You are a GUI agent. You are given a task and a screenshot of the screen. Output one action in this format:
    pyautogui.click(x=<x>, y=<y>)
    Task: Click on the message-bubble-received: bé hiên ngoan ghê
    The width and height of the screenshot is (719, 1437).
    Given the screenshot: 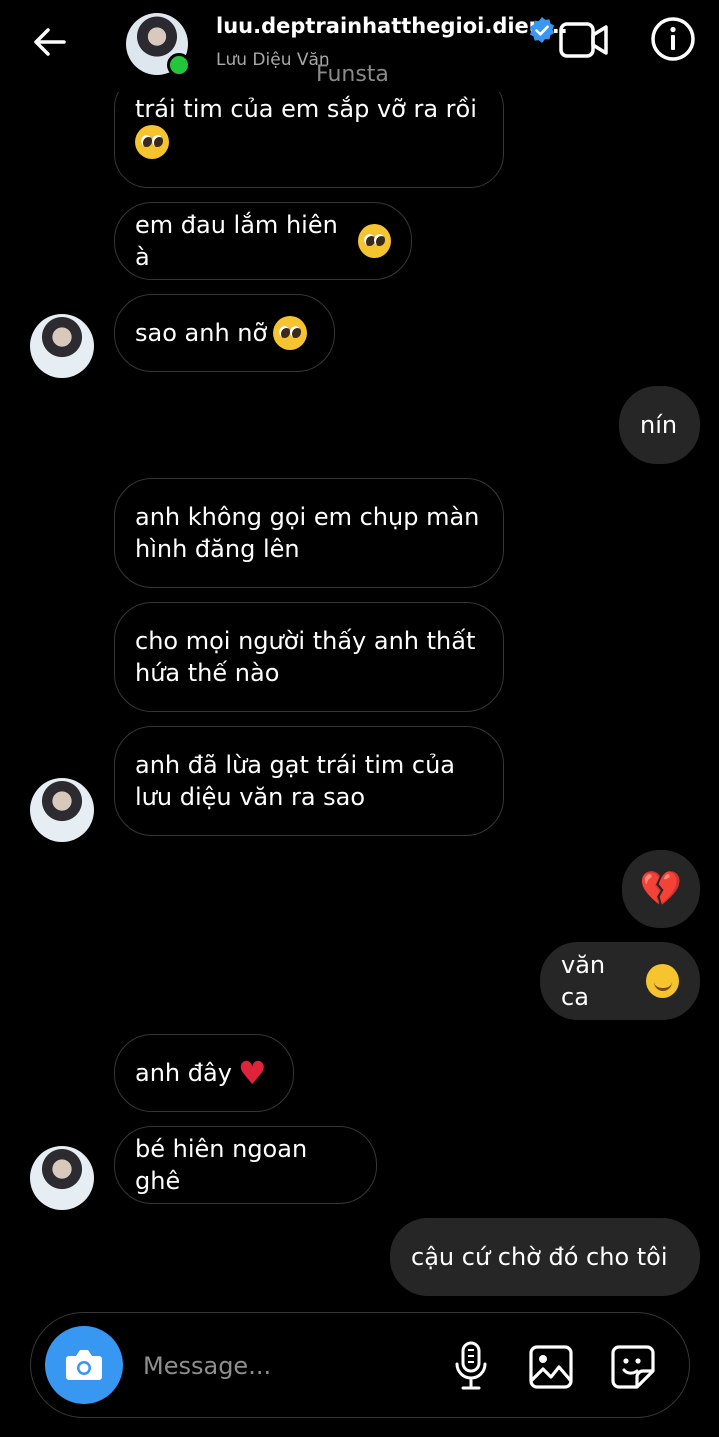 What is the action you would take?
    pyautogui.click(x=245, y=1165)
    